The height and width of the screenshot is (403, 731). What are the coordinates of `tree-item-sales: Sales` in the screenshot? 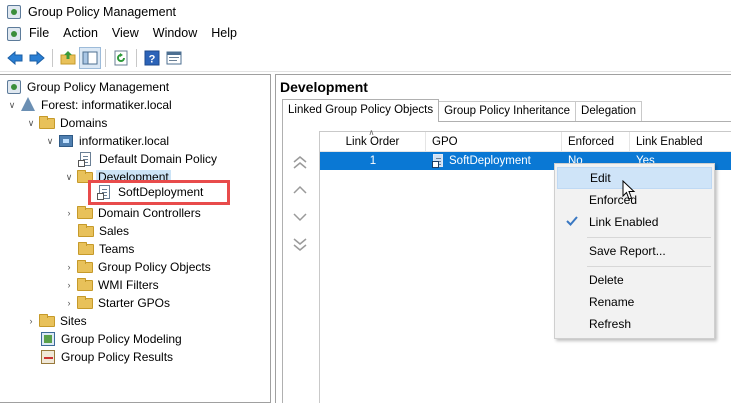 It's located at (103, 231).